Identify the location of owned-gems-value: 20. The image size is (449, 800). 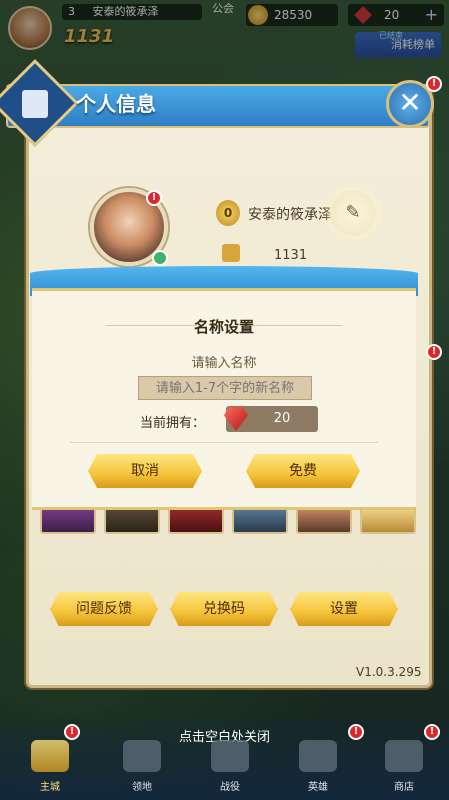
(282, 418).